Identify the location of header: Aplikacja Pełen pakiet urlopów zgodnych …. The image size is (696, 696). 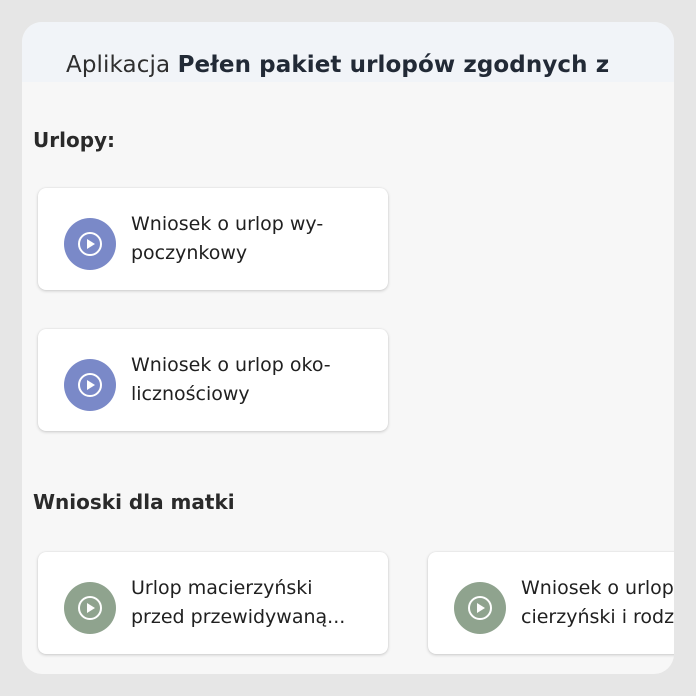
(348, 52).